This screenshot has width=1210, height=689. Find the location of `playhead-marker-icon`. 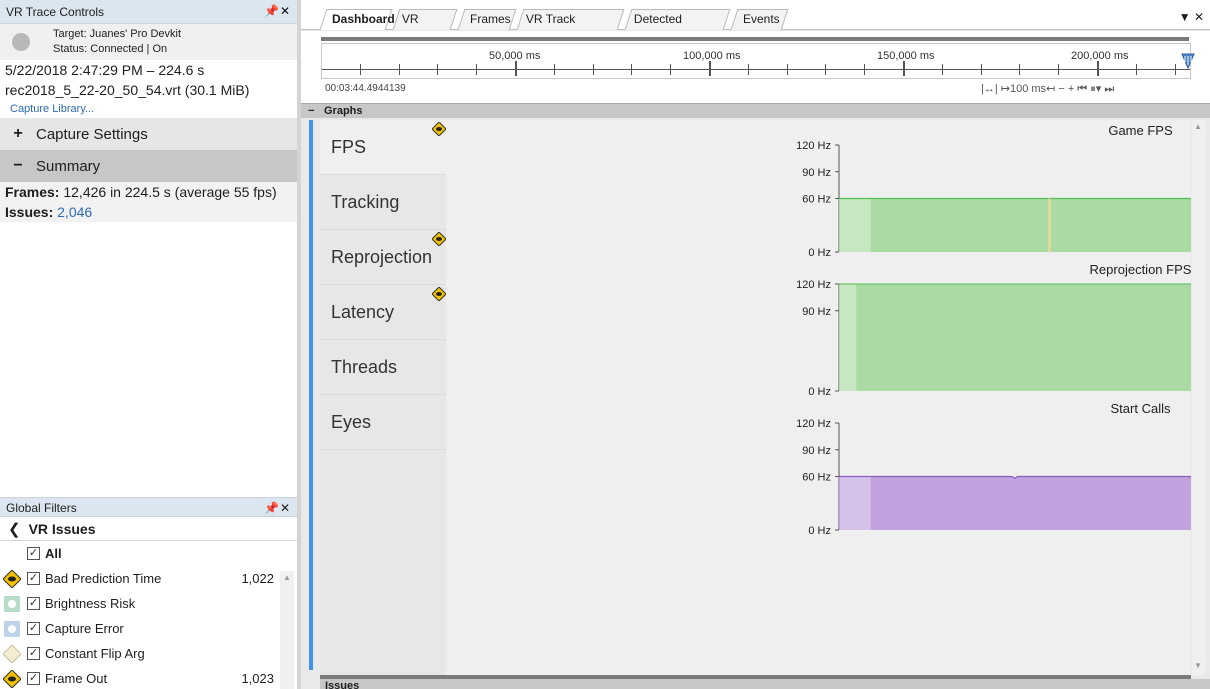

playhead-marker-icon is located at coordinates (1188, 61).